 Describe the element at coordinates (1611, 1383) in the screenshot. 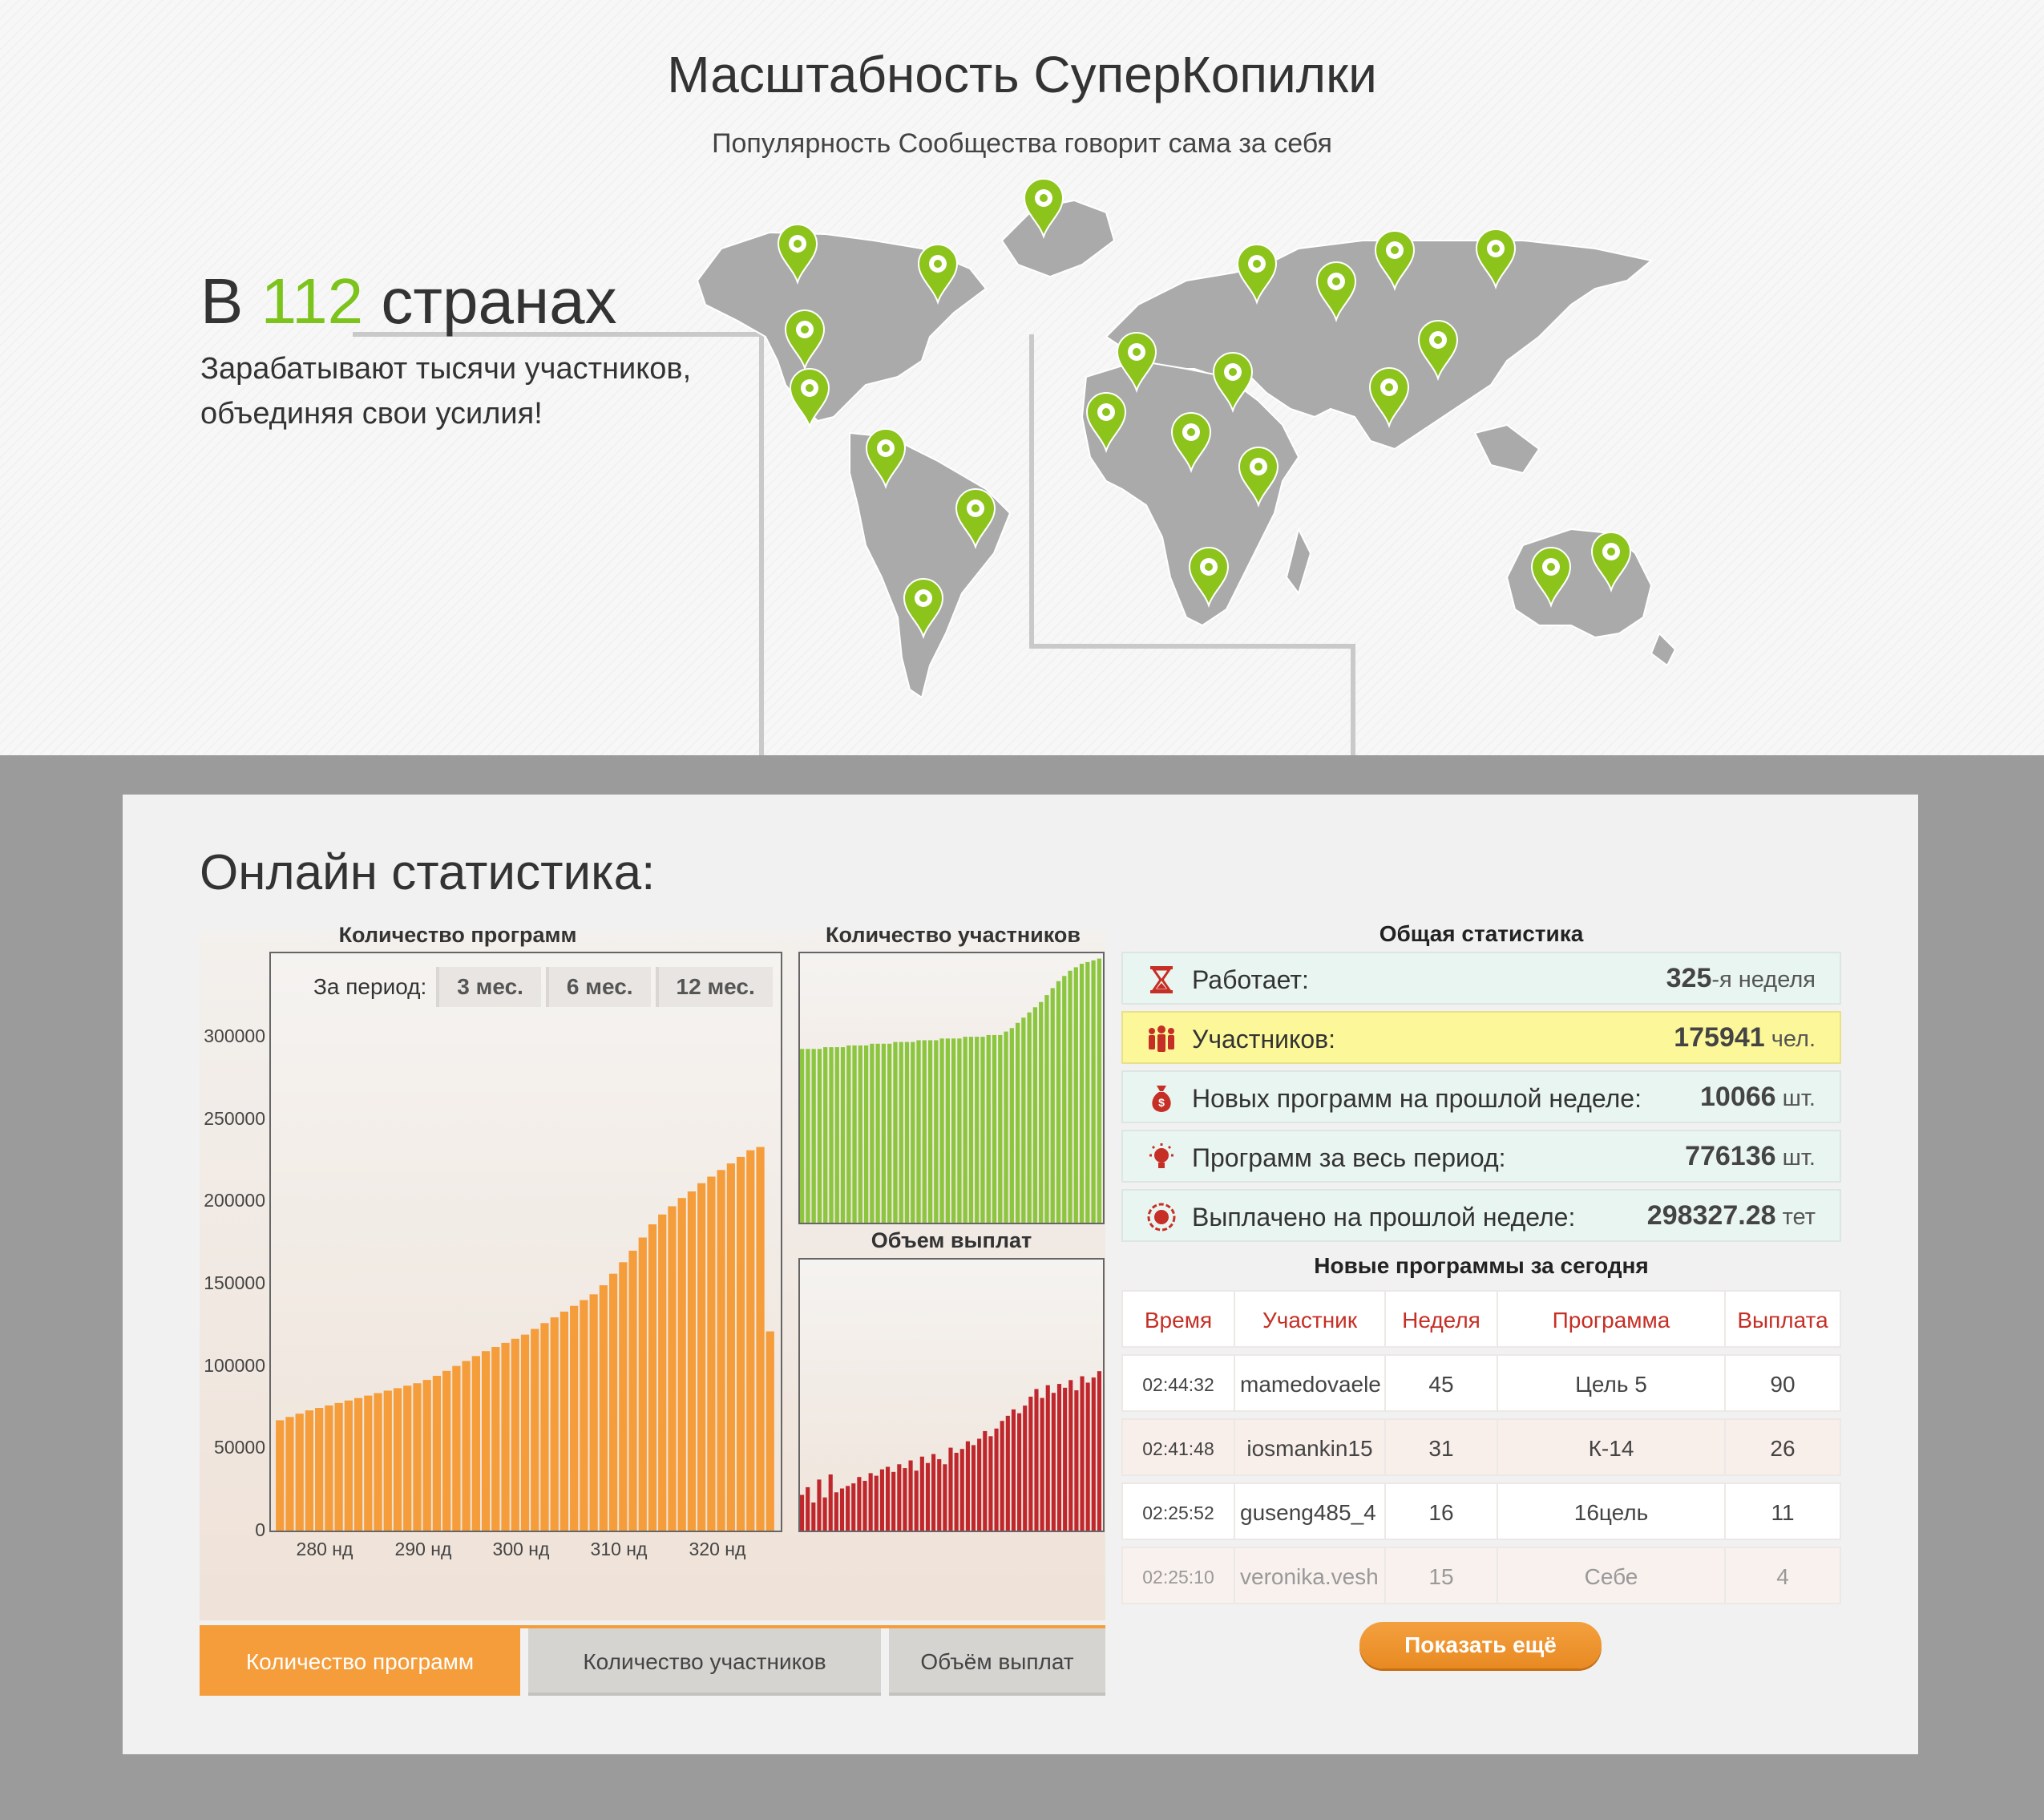

I see `cell-program: Цель 5` at that location.